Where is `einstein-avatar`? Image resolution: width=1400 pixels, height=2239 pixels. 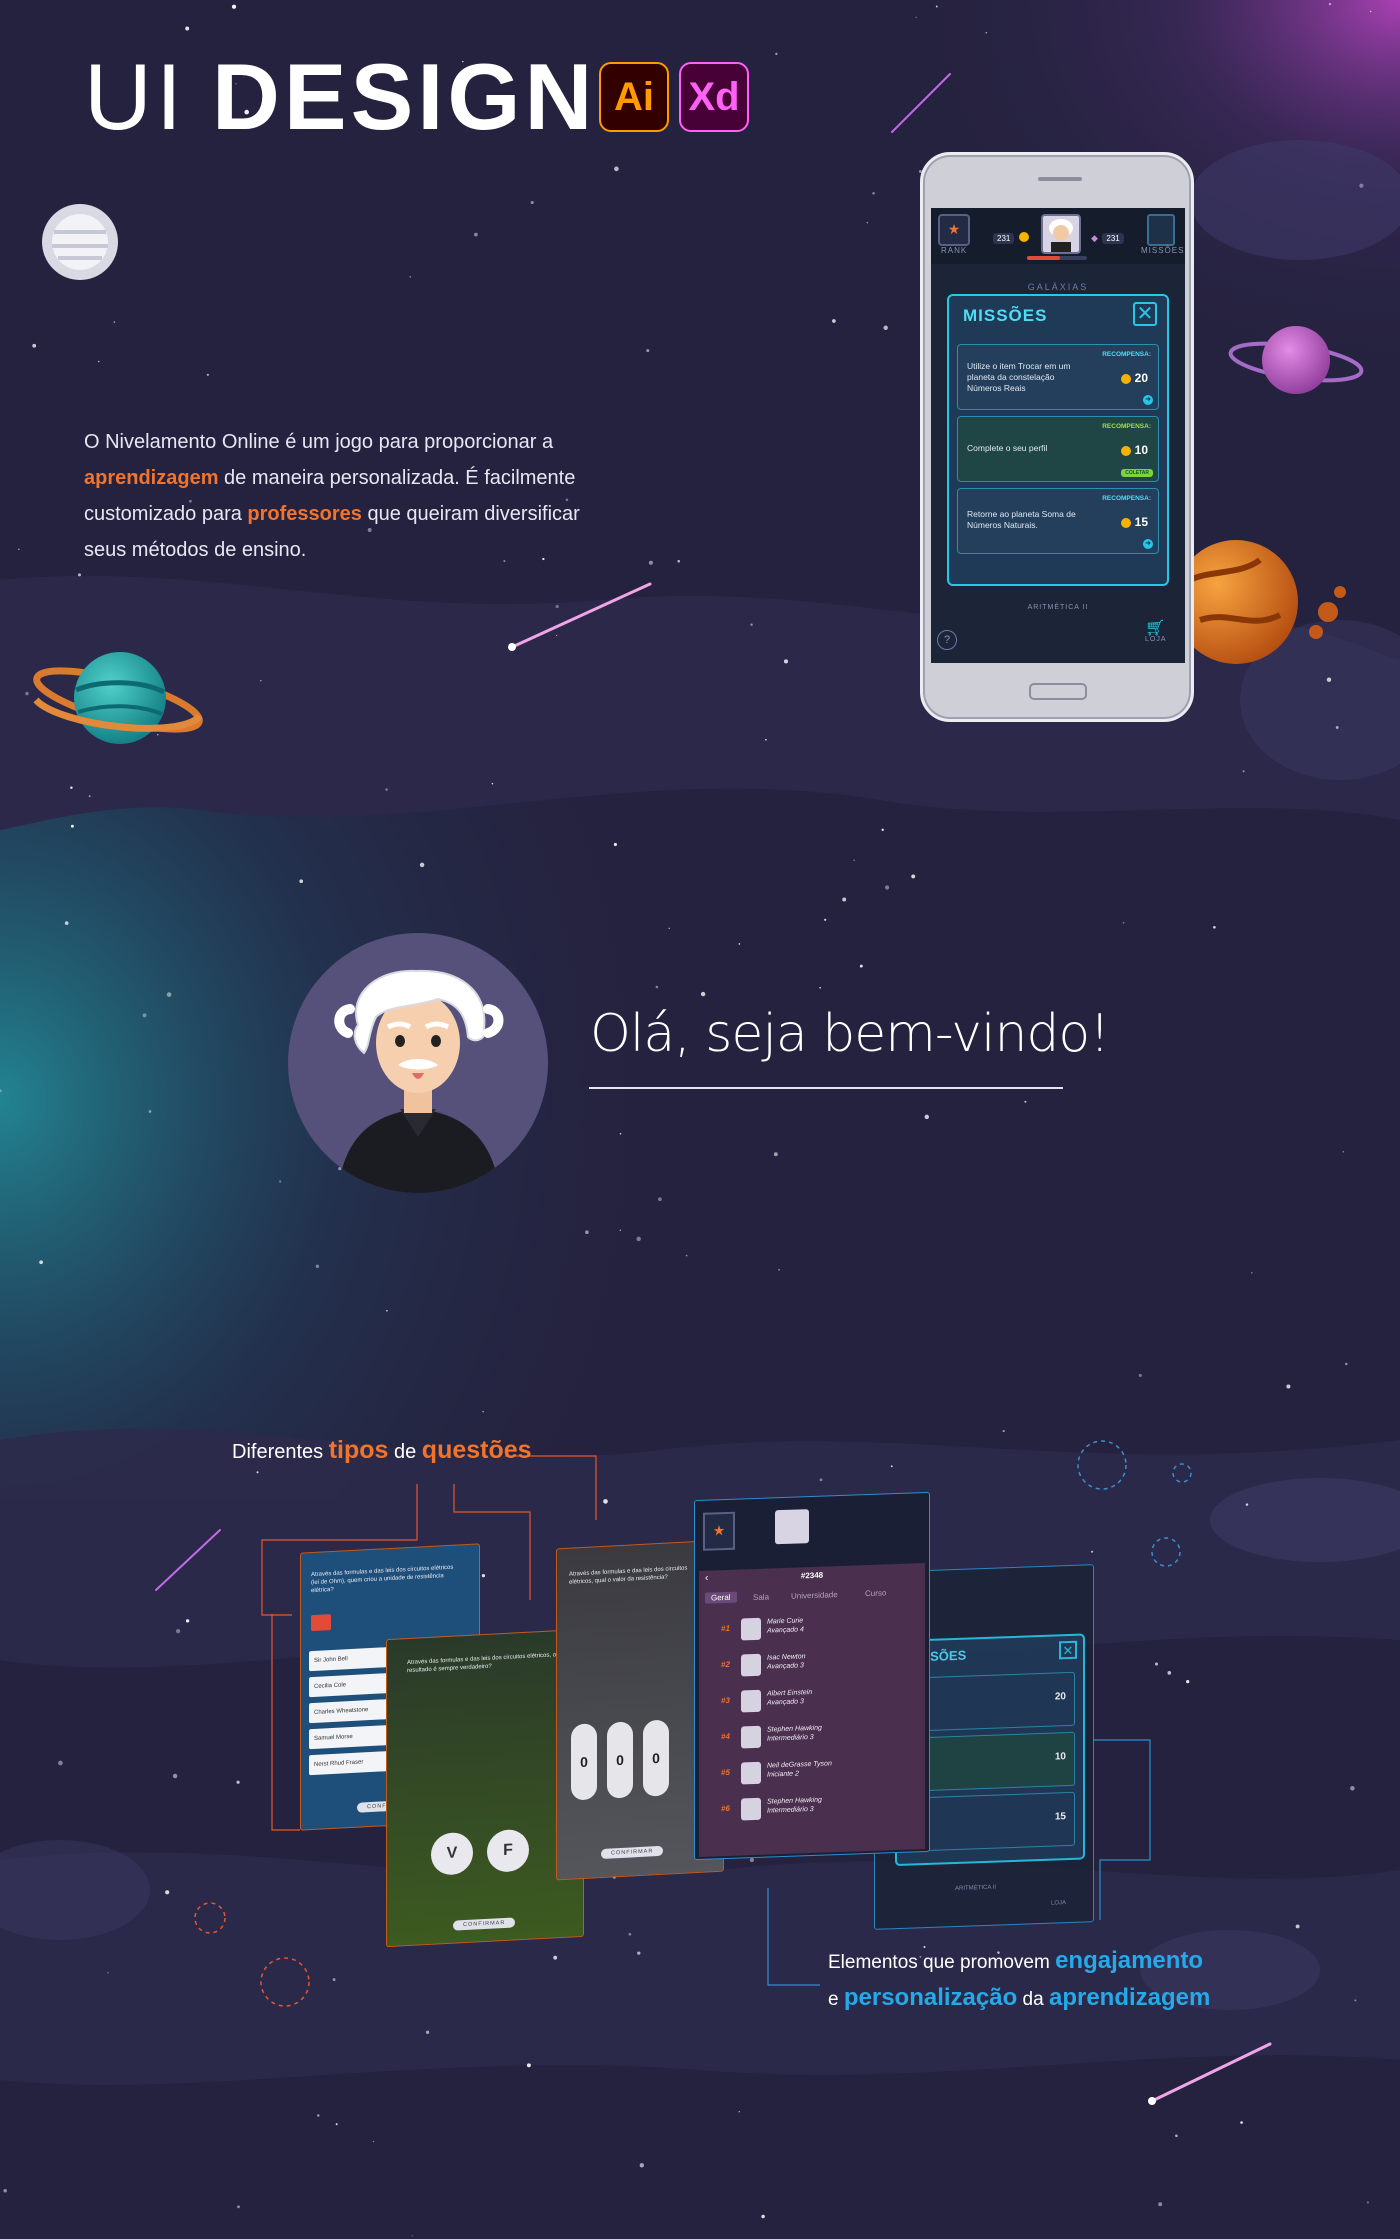 einstein-avatar is located at coordinates (418, 1063).